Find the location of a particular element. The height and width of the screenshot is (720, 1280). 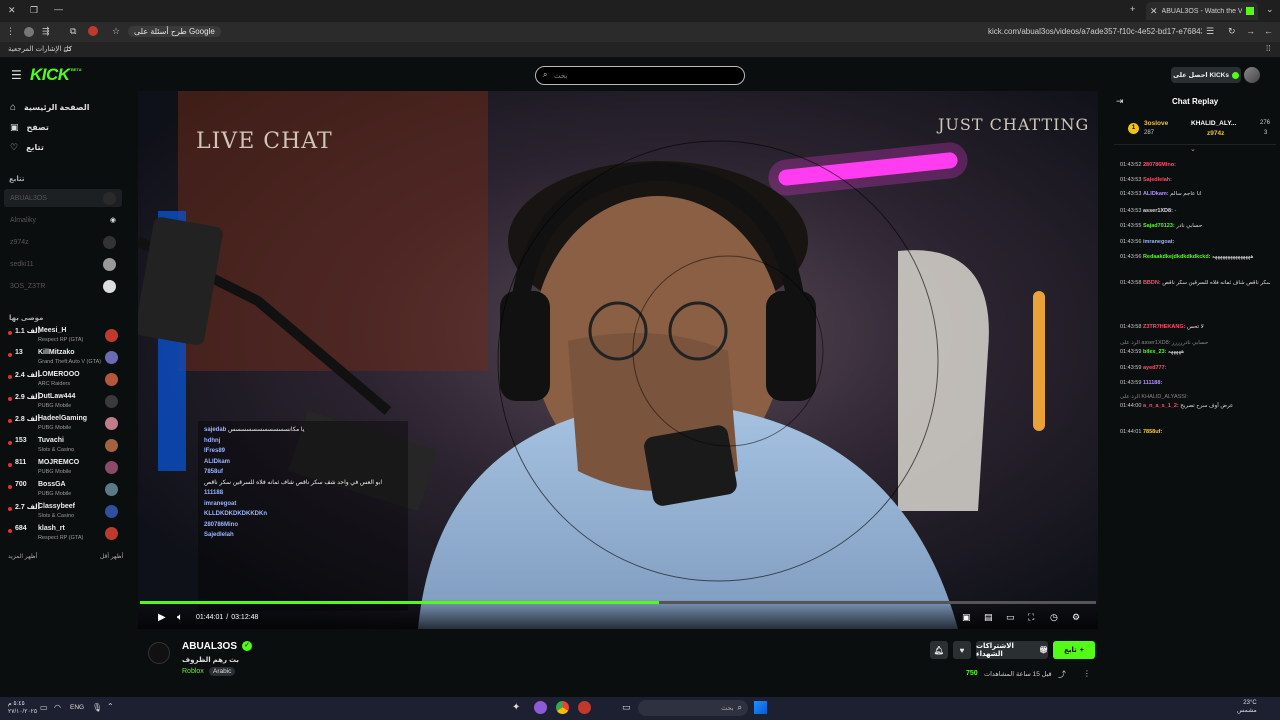

chat-username: Z3TR7HEKANG: is located at coordinates (1164, 327).